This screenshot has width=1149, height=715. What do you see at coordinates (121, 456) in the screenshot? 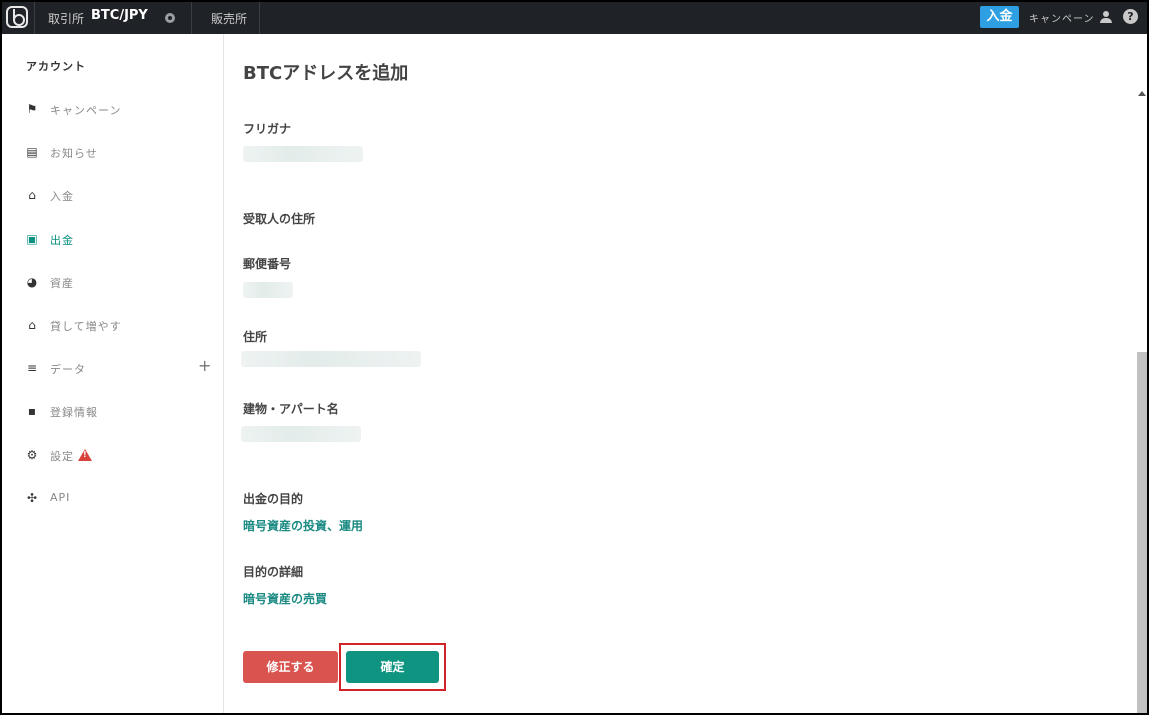
I see `sidebar-item-settings: ⚙ 設定` at bounding box center [121, 456].